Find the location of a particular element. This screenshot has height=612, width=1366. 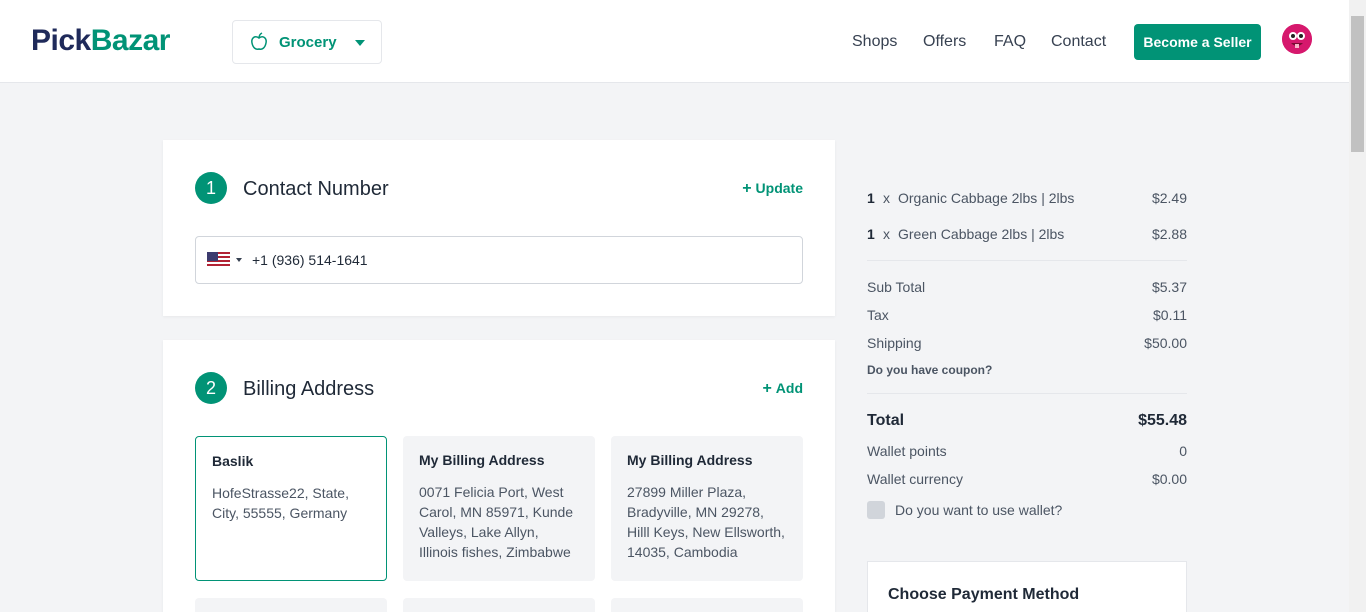

contact-title: Contact Number is located at coordinates (316, 189).